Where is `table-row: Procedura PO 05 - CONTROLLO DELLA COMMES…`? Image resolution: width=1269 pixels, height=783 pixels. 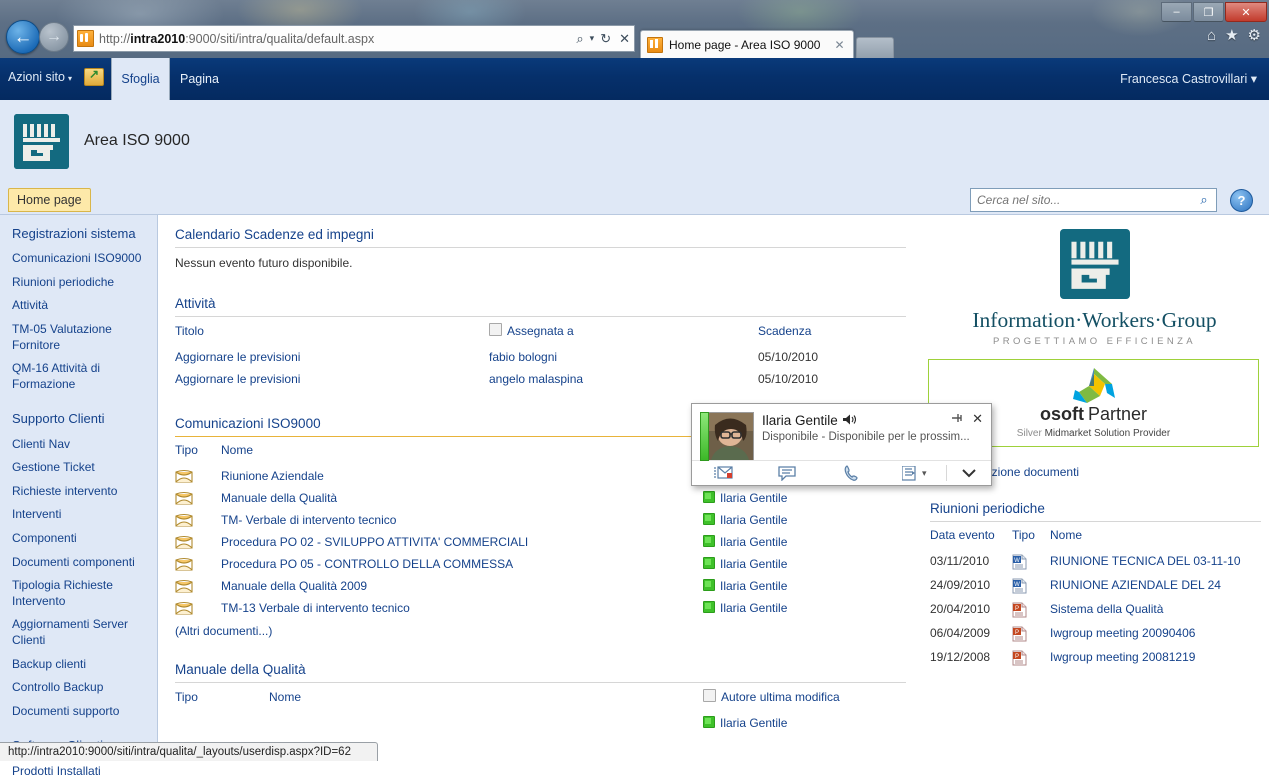
table-row: Procedura PO 05 - CONTROLLO DELLA COMMES… is located at coordinates (540, 564).